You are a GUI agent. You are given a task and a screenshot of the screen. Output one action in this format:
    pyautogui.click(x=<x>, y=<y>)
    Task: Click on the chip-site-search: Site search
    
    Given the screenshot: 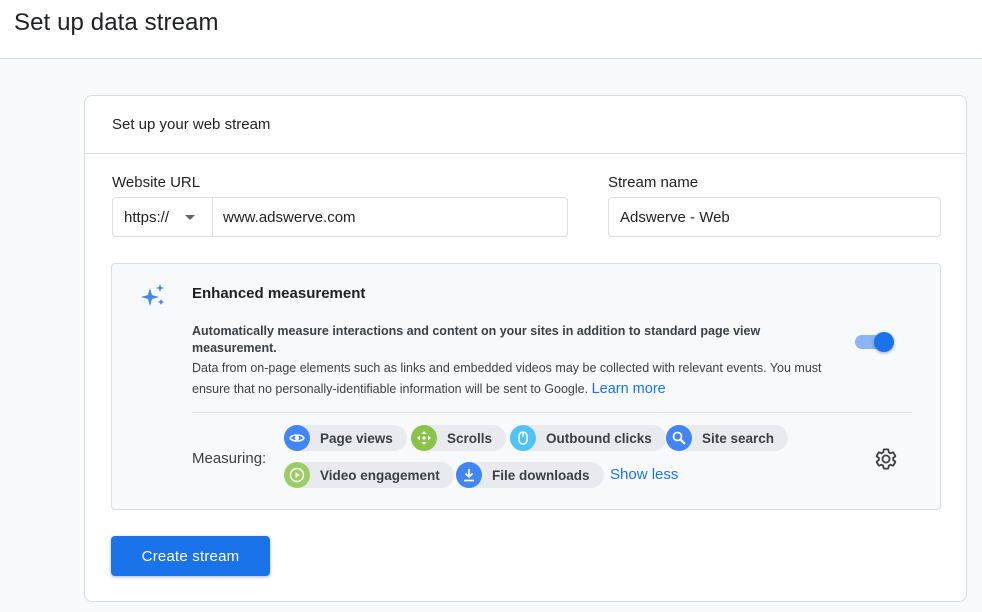 What is the action you would take?
    pyautogui.click(x=727, y=438)
    